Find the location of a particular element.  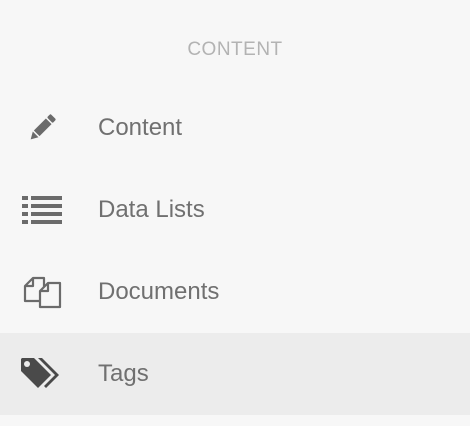

pencil-icon is located at coordinates (42, 128).